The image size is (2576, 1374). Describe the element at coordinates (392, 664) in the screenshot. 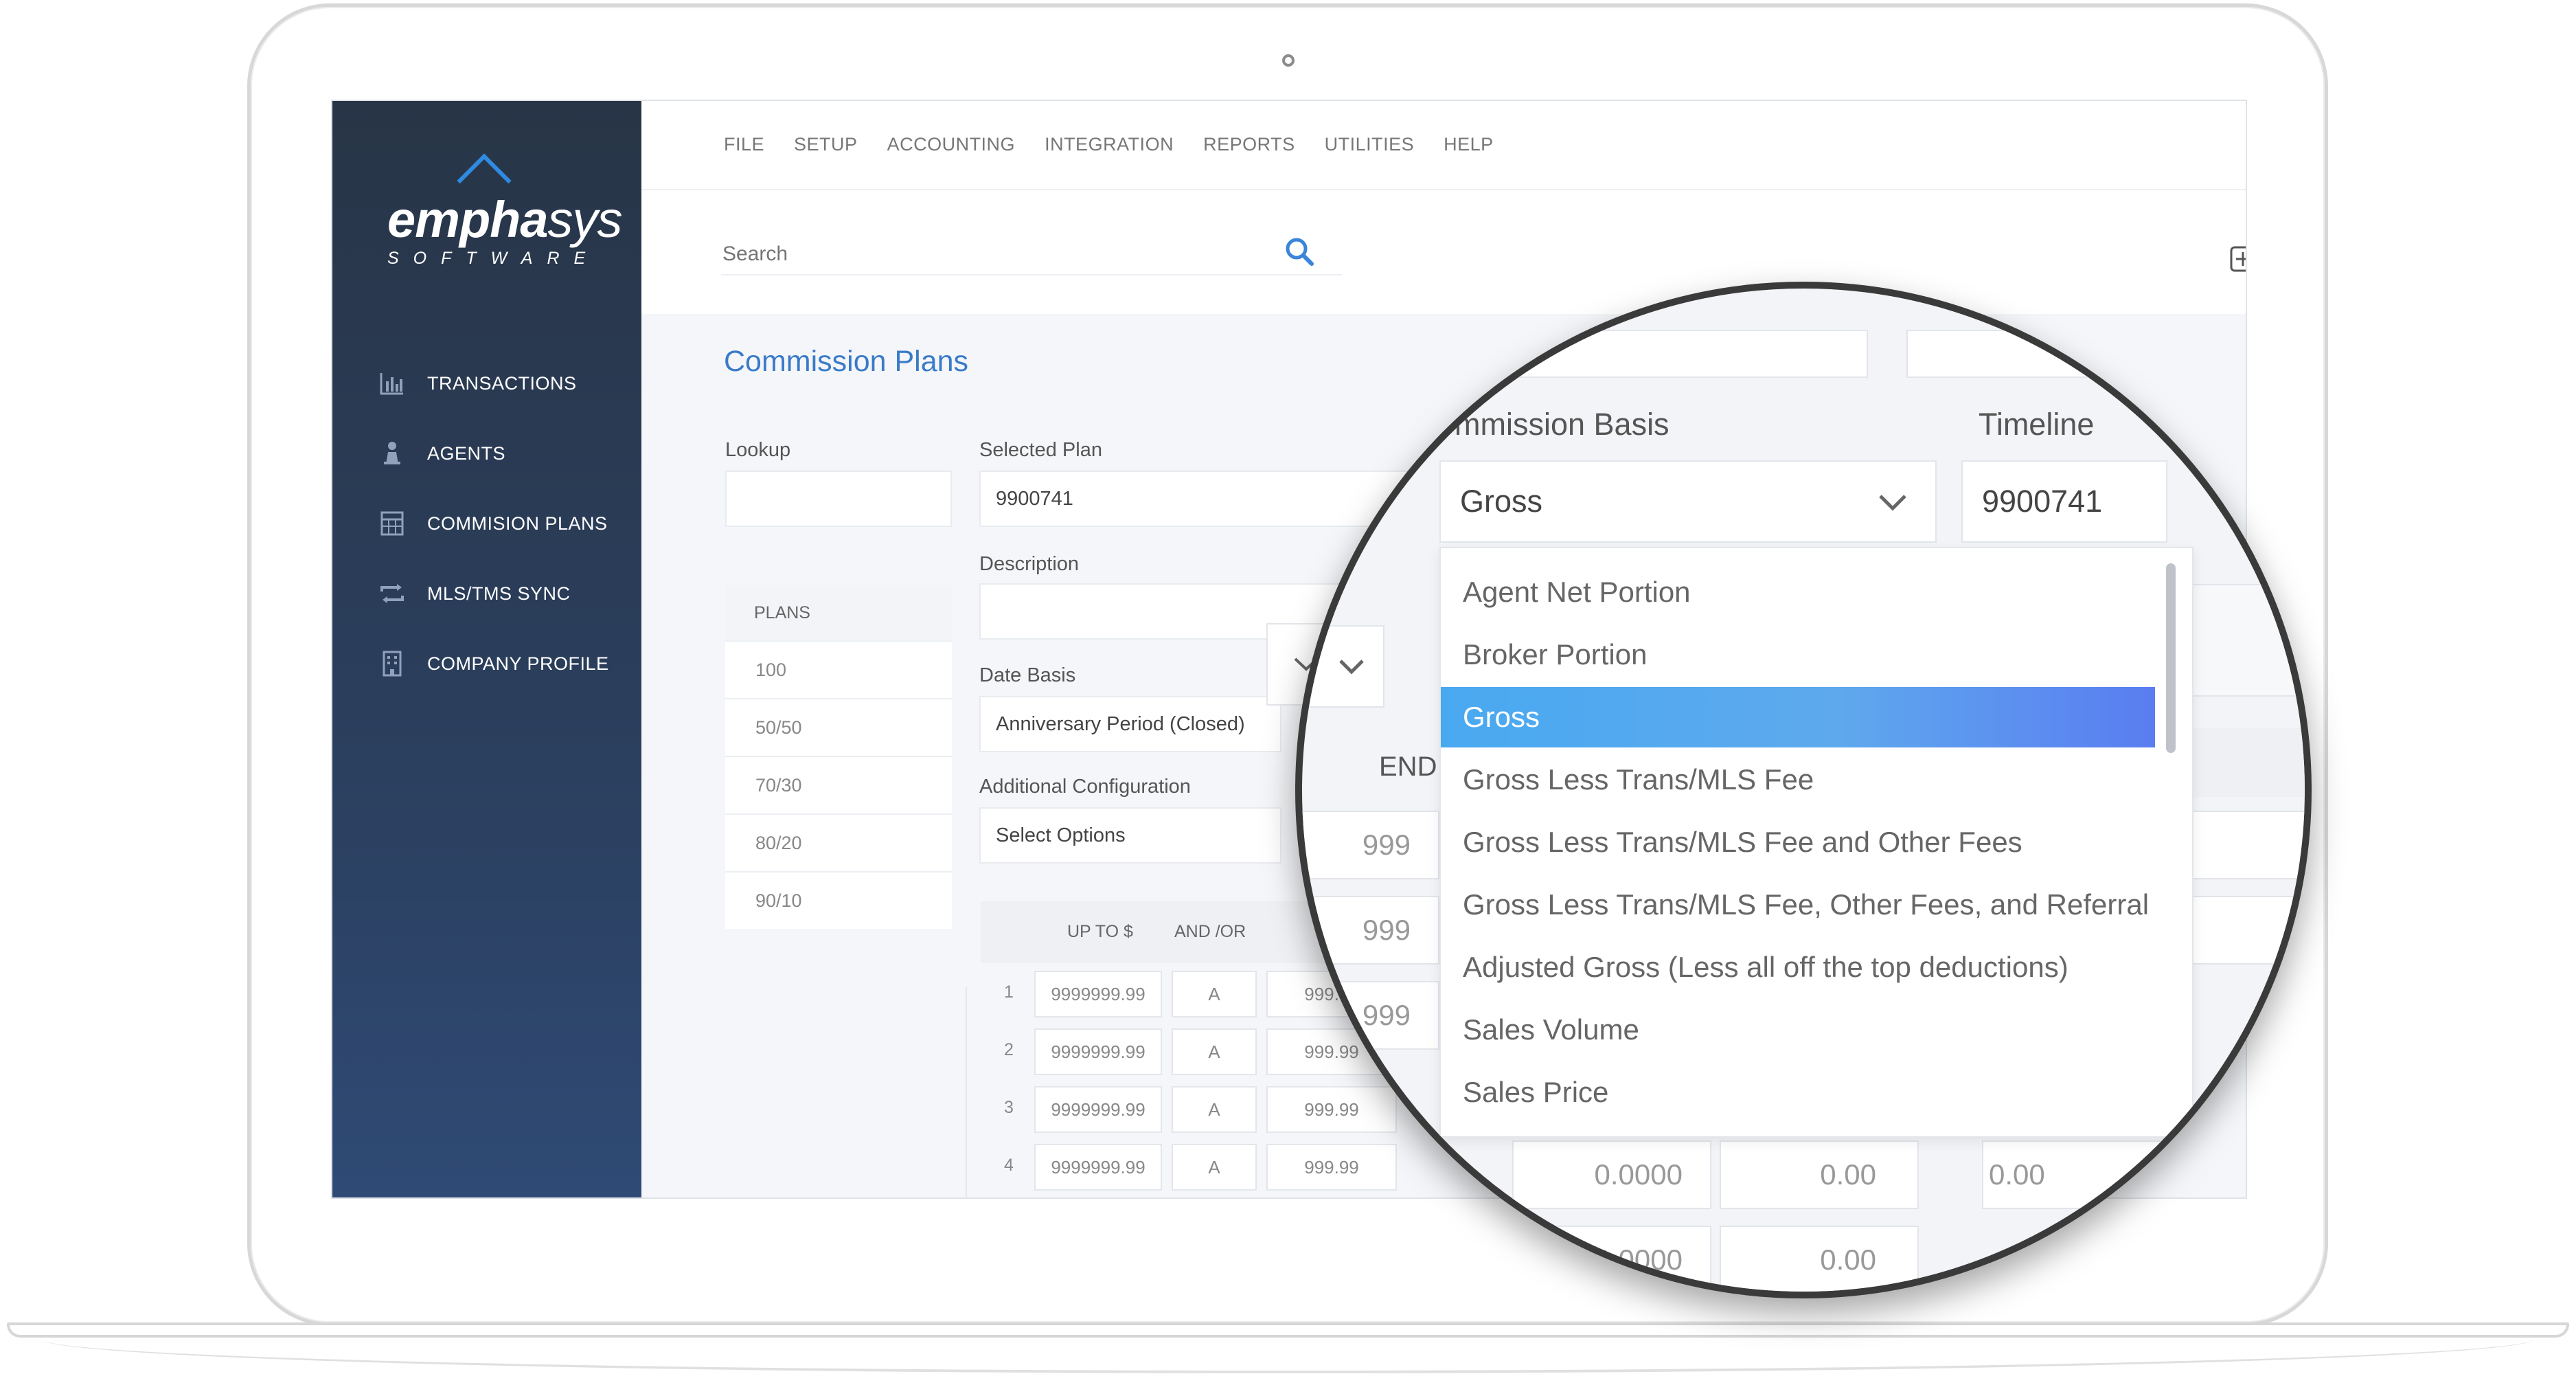

I see `building-icon` at that location.